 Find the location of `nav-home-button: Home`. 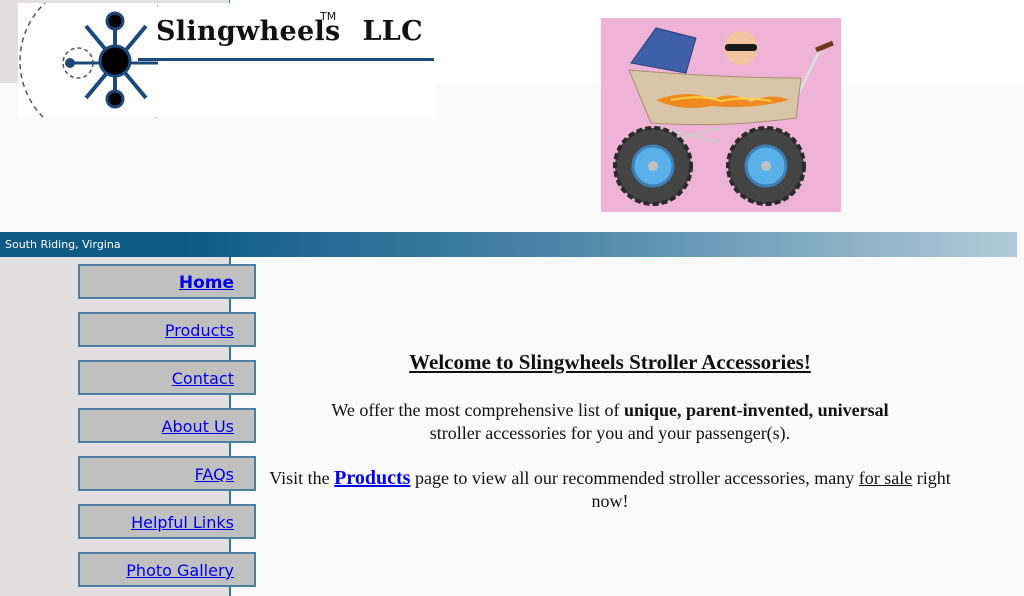

nav-home-button: Home is located at coordinates (167, 281).